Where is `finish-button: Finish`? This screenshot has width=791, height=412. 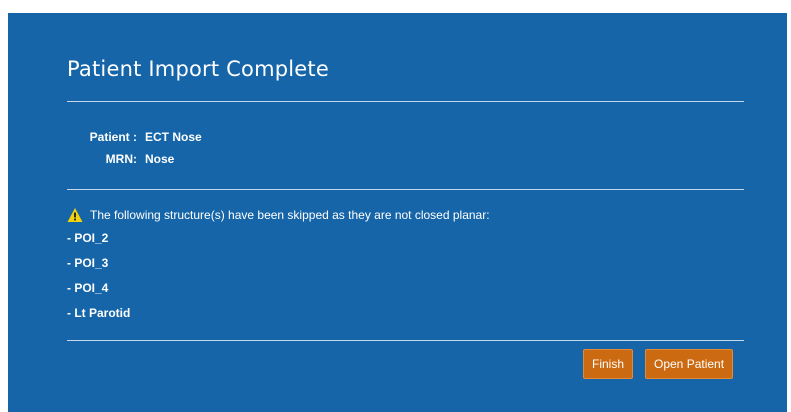 finish-button: Finish is located at coordinates (608, 364).